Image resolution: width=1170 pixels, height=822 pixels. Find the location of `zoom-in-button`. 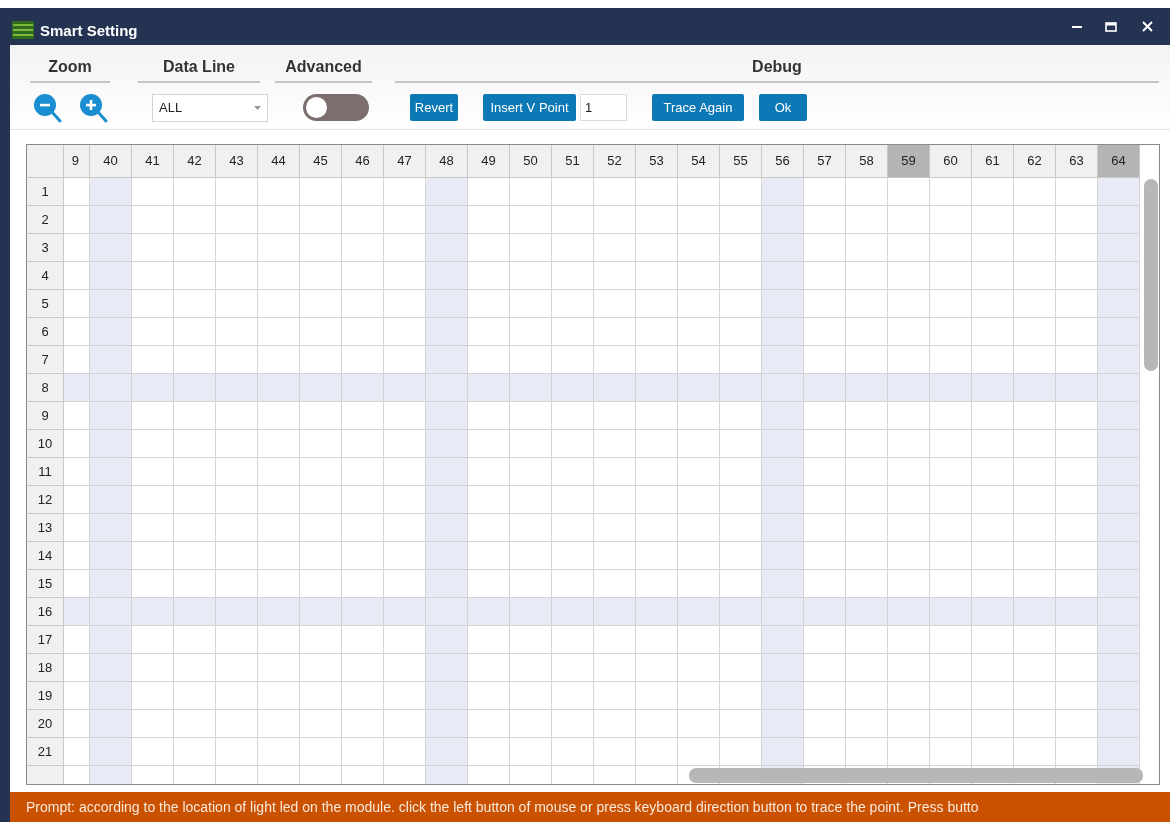

zoom-in-button is located at coordinates (94, 108).